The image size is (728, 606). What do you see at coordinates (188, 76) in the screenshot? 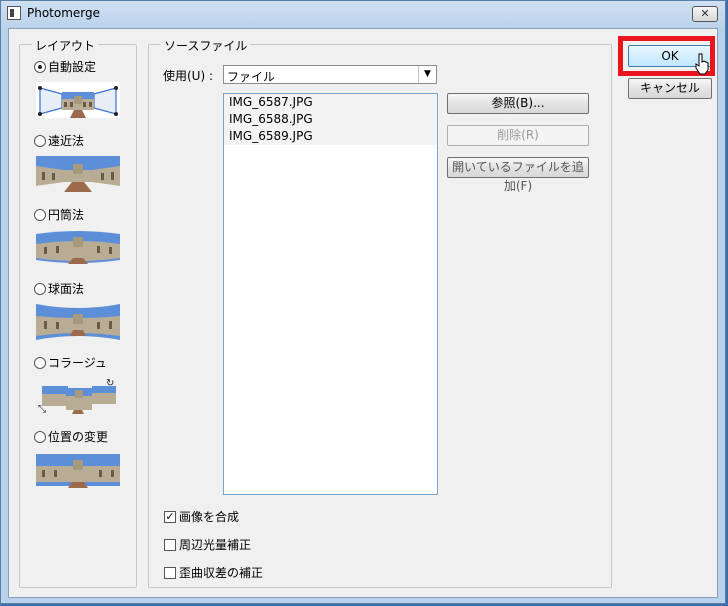
I see `use-label: 使用(U) :` at bounding box center [188, 76].